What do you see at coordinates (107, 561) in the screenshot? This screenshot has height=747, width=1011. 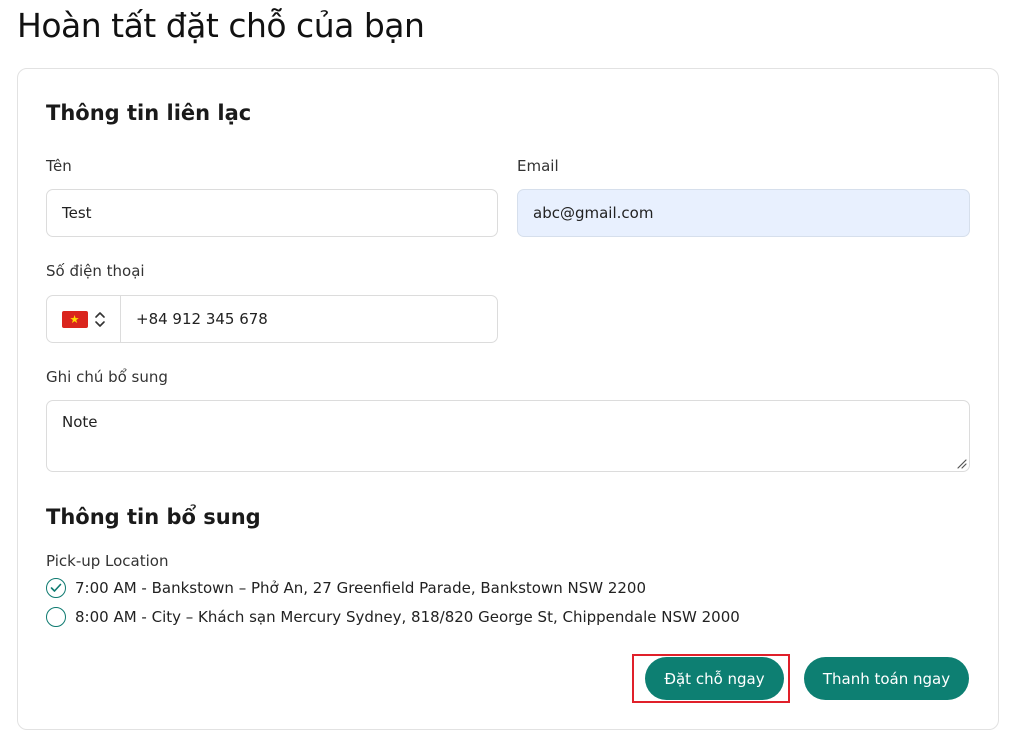 I see `pickup-location-label: Pick-up Location` at bounding box center [107, 561].